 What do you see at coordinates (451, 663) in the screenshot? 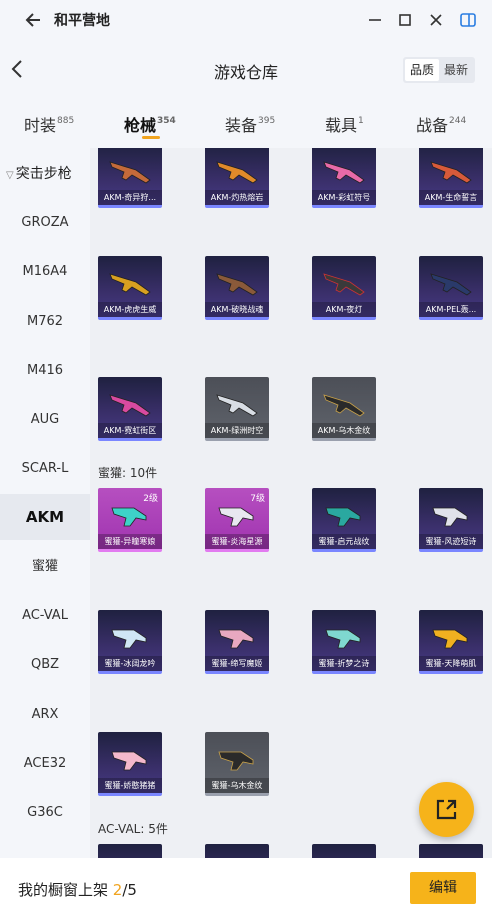
I see `skin-name: 蜜獾-天降萌肌` at bounding box center [451, 663].